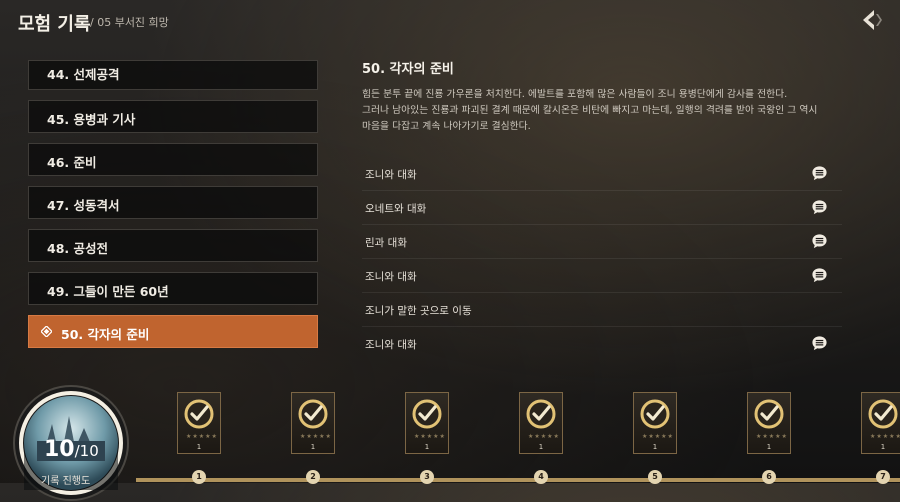 The width and height of the screenshot is (900, 502). Describe the element at coordinates (602, 242) in the screenshot. I see `task-row: 린과 대화` at that location.